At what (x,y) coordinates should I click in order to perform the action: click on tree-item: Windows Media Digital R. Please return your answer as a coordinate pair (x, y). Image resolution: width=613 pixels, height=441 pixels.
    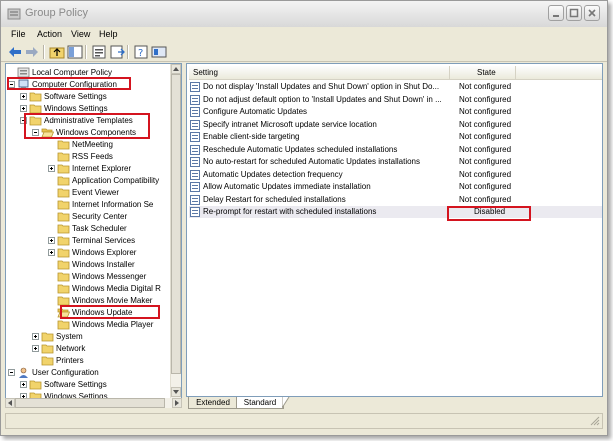
    Looking at the image, I should click on (88, 289).